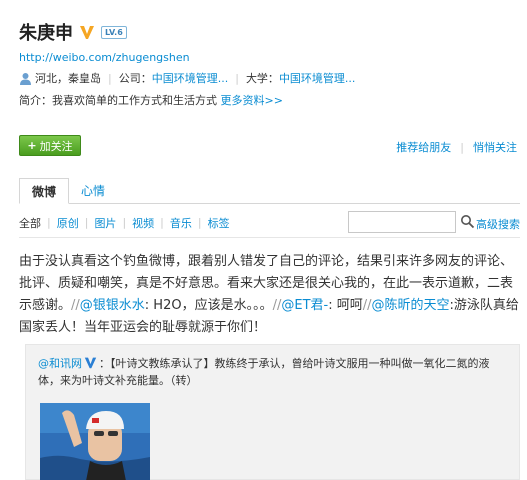 This screenshot has width=527, height=480. What do you see at coordinates (135, 78) in the screenshot?
I see `company-label: 公司：` at bounding box center [135, 78].